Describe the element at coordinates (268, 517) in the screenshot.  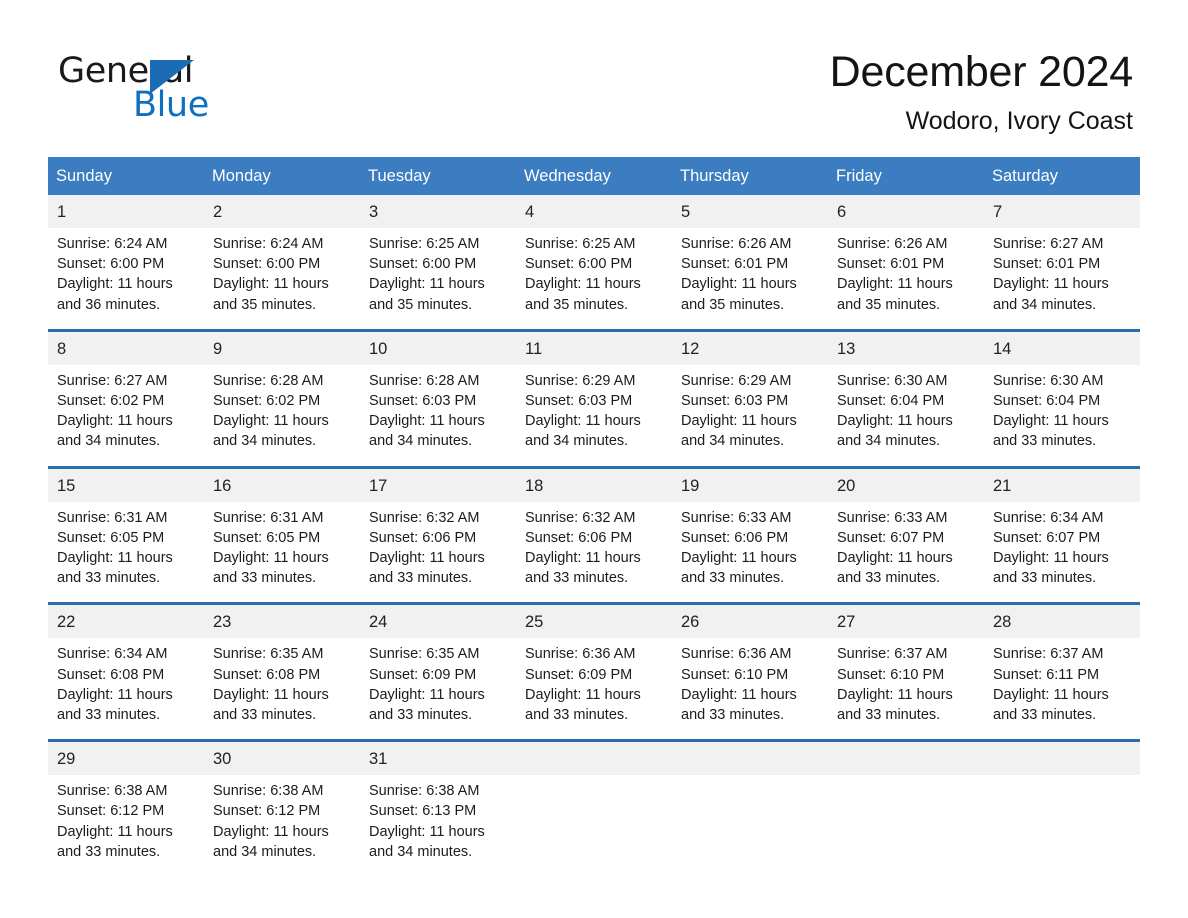
I see `sunrise-text: Sunrise: 6:31 AM` at that location.